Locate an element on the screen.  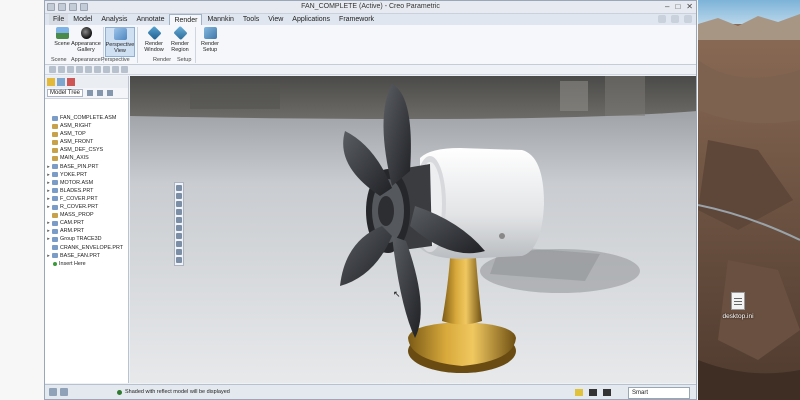
save-icon is located at coordinates (70, 69).